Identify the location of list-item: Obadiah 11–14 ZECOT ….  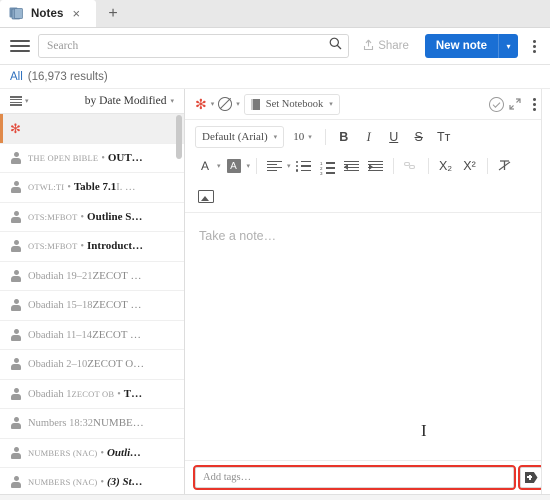
(92, 335).